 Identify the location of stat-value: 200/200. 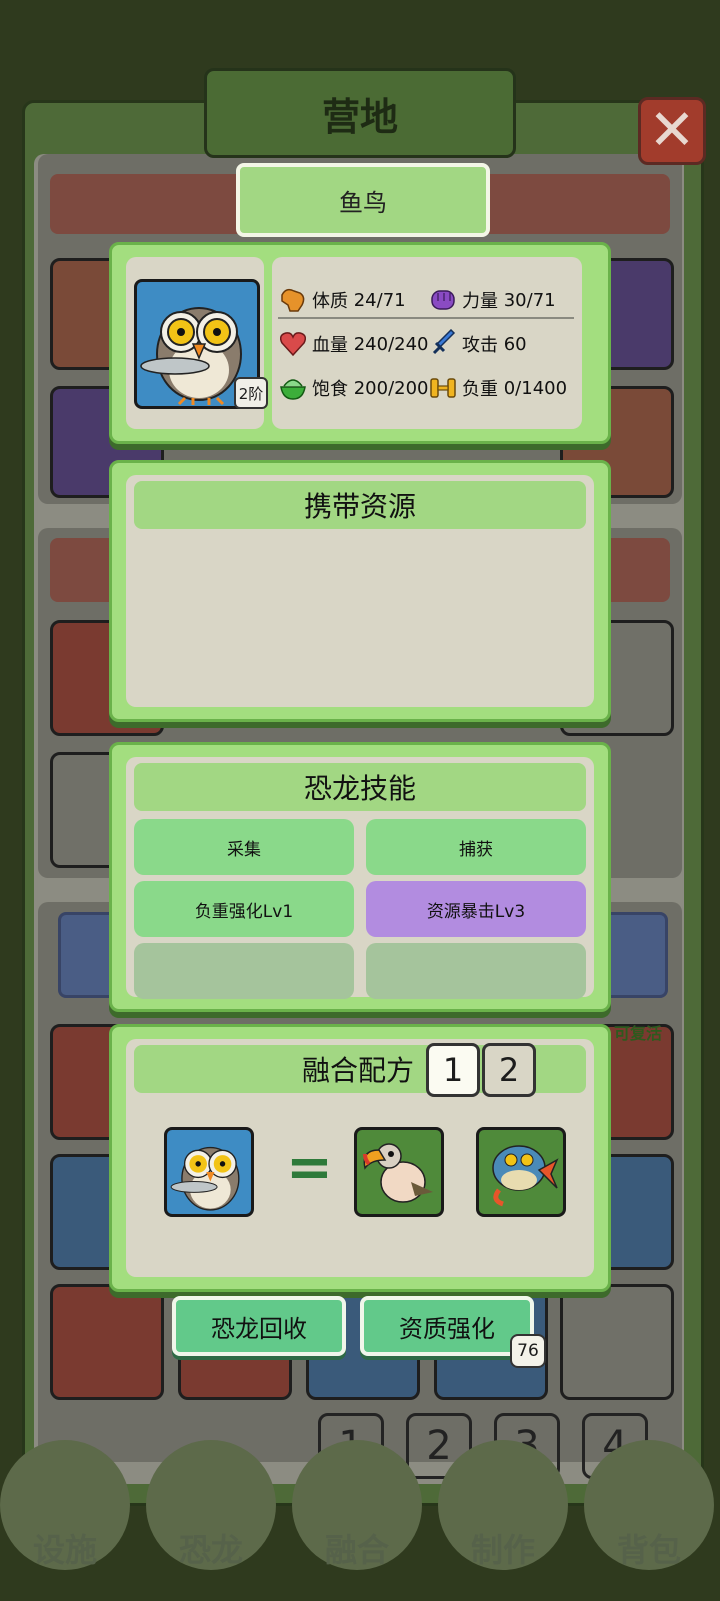
(391, 388).